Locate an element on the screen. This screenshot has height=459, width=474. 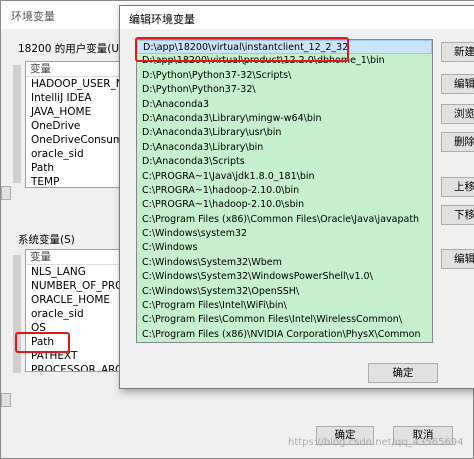
system-variable-row: NLS_LANG is located at coordinates (75, 272).